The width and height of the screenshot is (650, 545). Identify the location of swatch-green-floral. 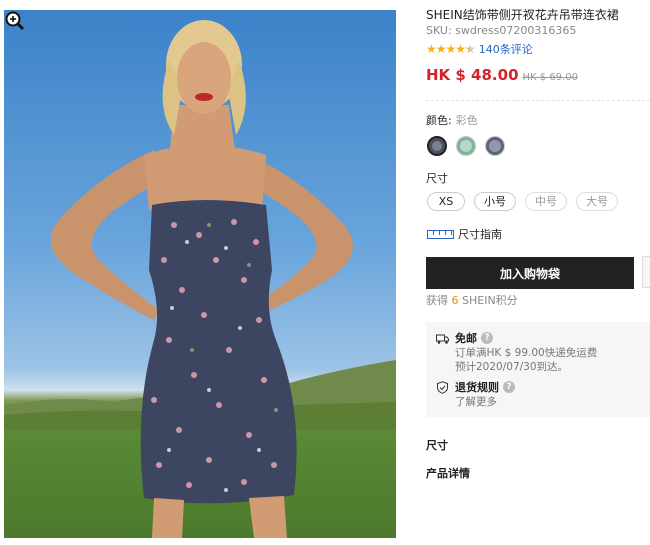
(466, 146).